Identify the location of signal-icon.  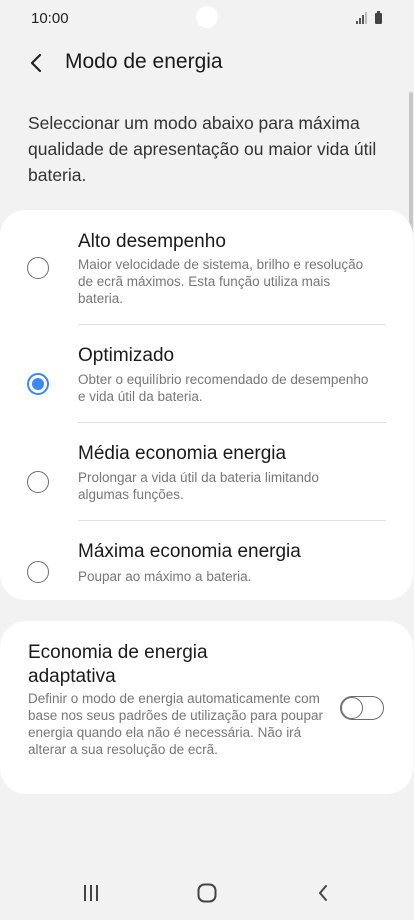
(361, 18).